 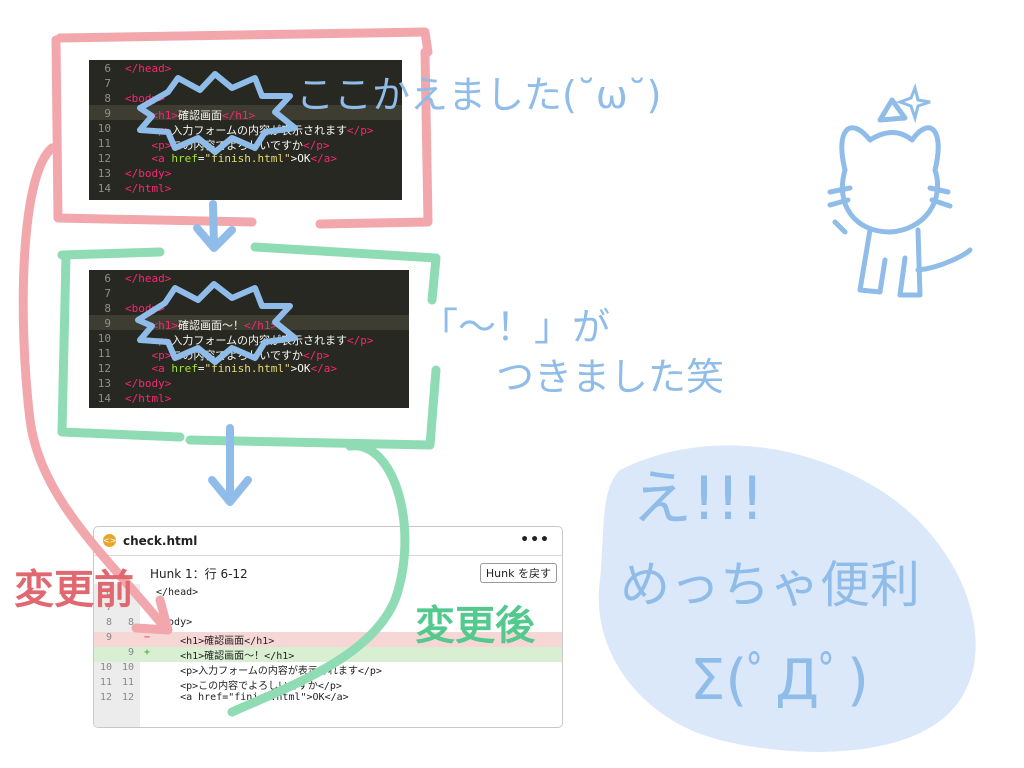 I want to click on diff-new: 8, so click(x=130, y=622).